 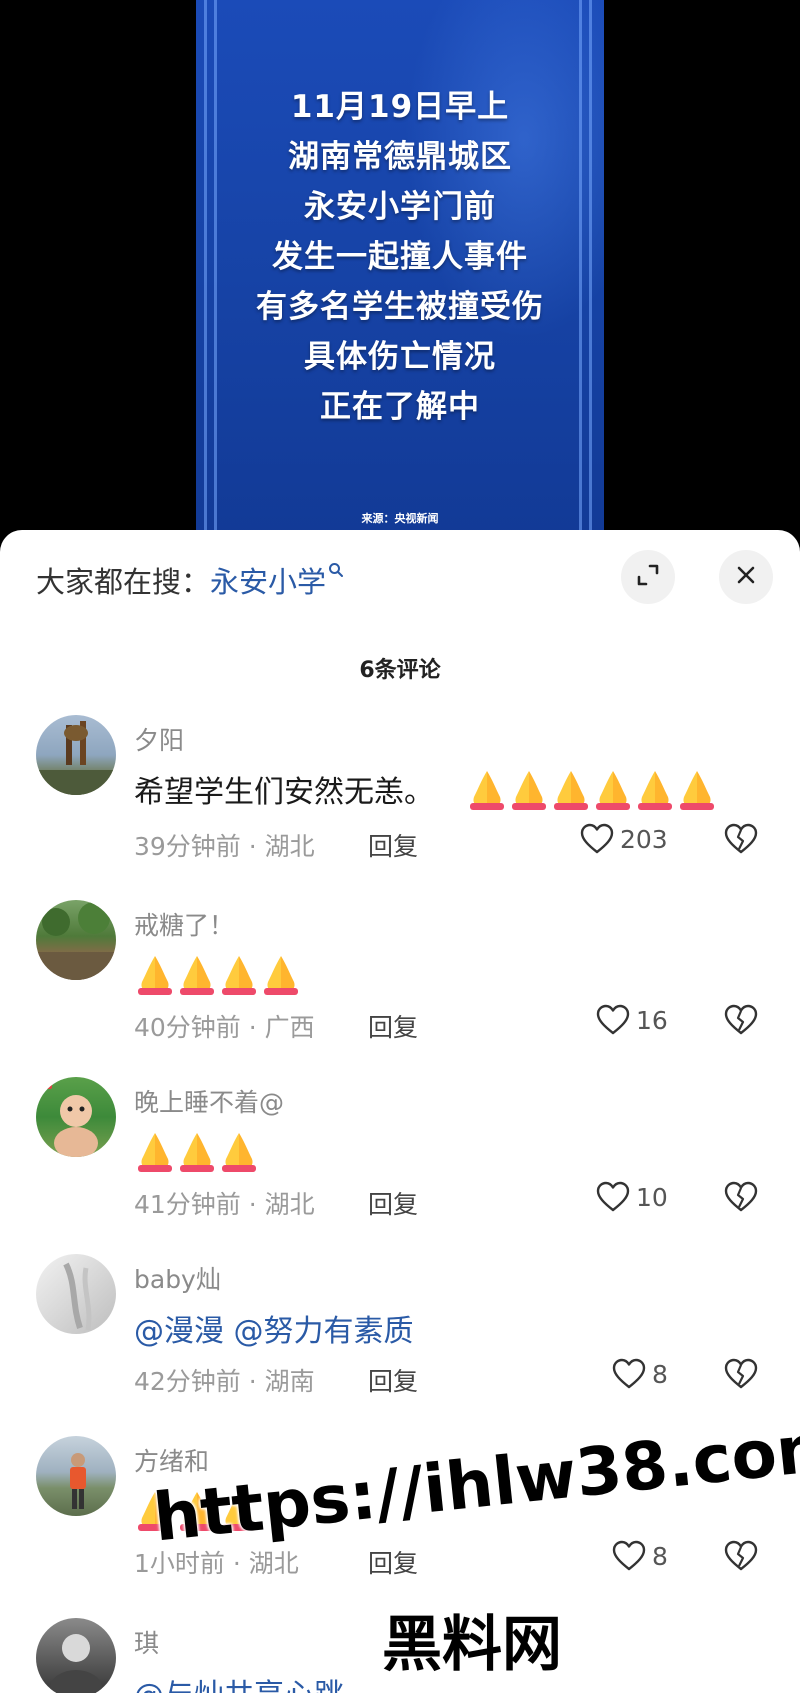 What do you see at coordinates (400, 207) in the screenshot?
I see `headline-line: 永安小学门前` at bounding box center [400, 207].